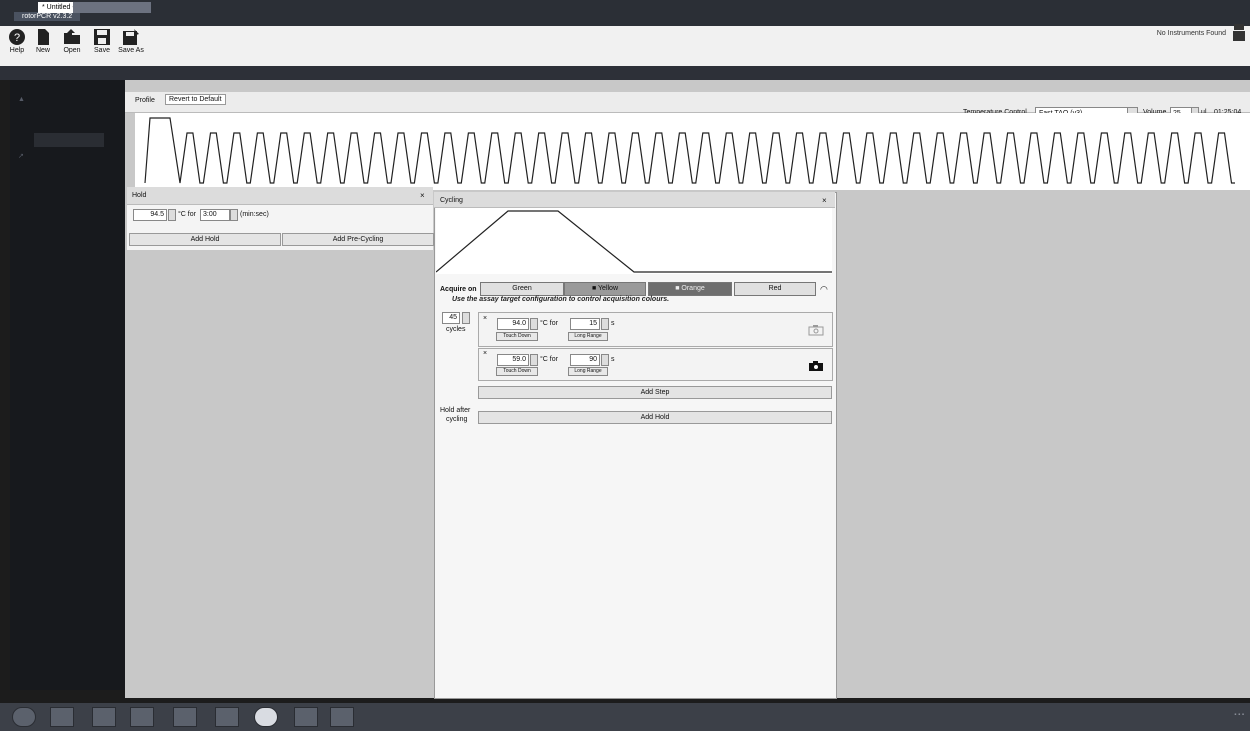 The image size is (1250, 731). Describe the element at coordinates (613, 323) in the screenshot. I see `step1-time-unit: s` at that location.